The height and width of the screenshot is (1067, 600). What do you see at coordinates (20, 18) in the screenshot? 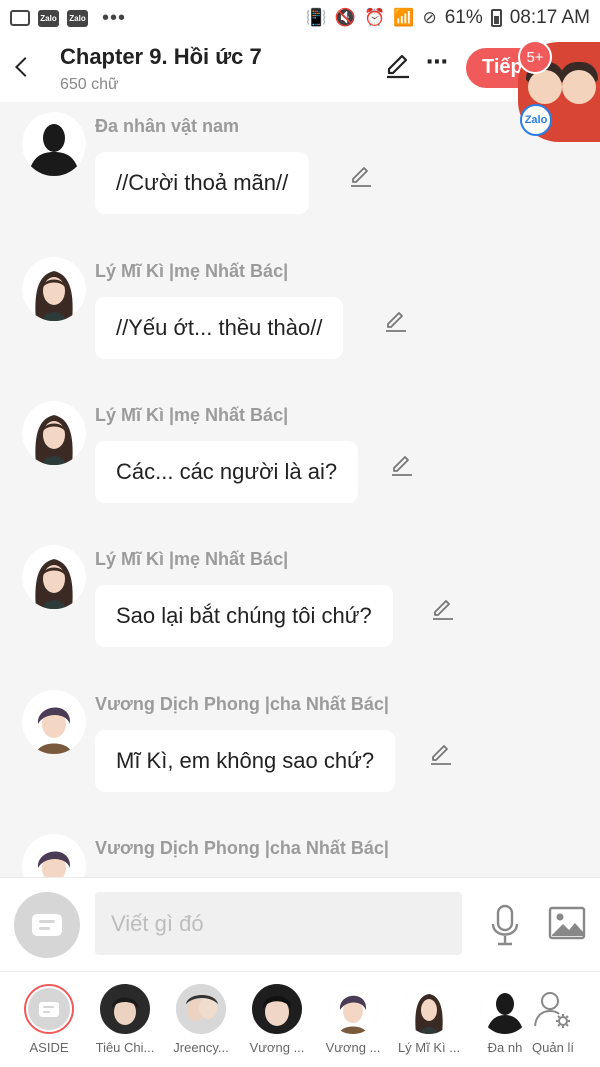
I see `image-icon` at bounding box center [20, 18].